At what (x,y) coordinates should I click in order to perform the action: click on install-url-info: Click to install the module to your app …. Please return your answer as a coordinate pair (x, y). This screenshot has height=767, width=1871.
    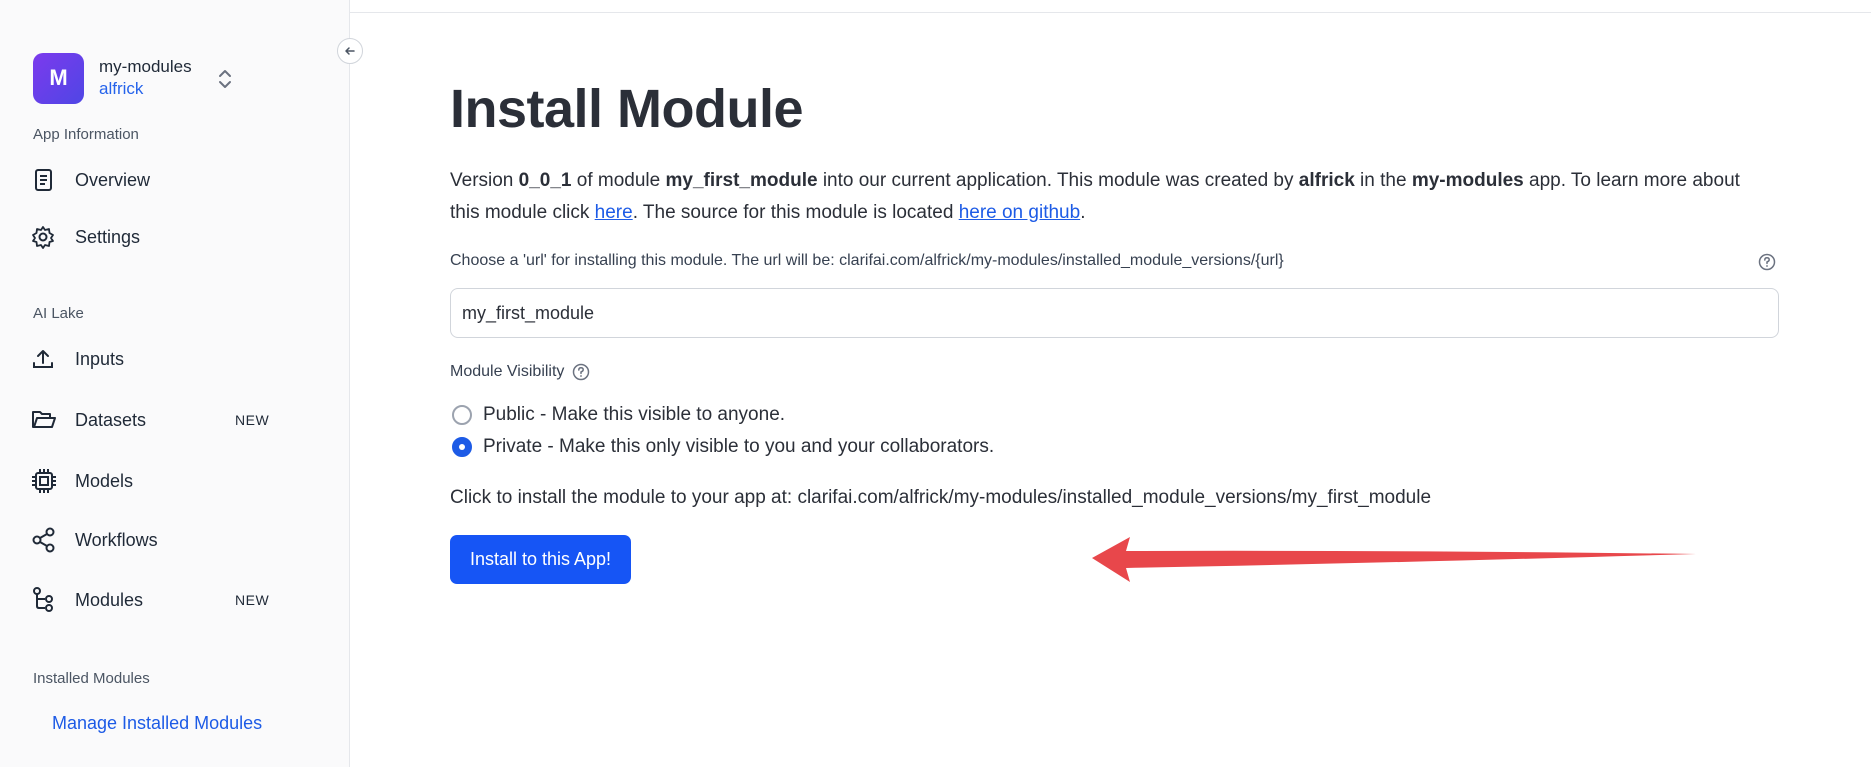
    Looking at the image, I should click on (941, 497).